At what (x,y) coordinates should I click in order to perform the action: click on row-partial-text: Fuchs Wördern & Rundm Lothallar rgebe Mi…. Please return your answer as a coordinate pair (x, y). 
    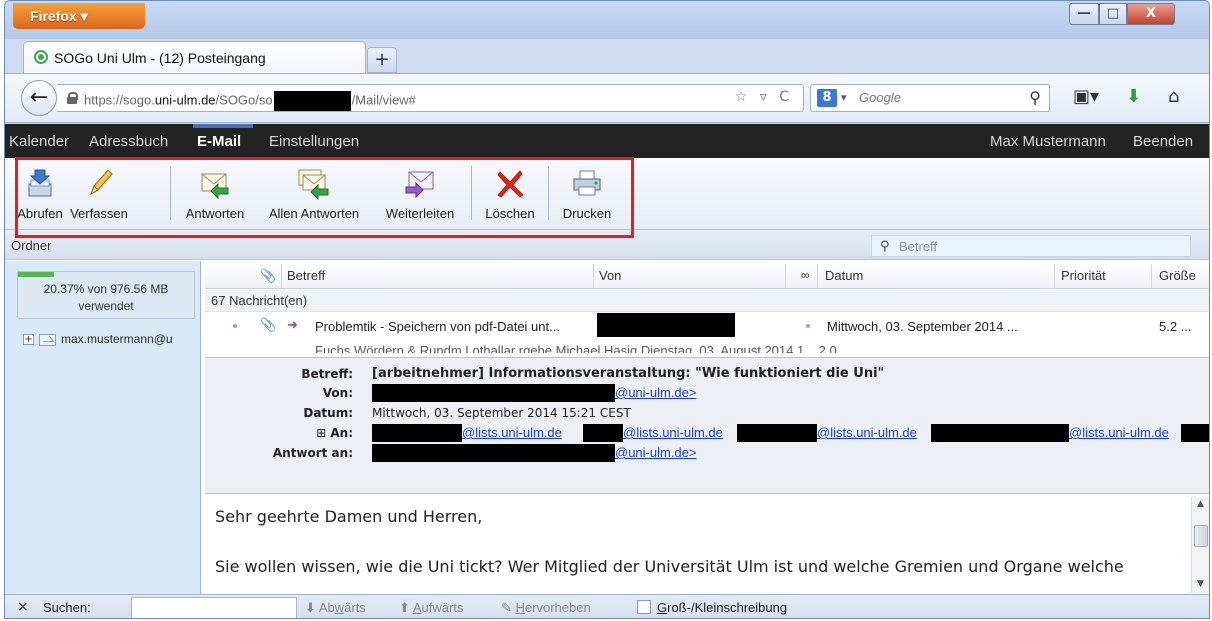
    Looking at the image, I should click on (583, 348).